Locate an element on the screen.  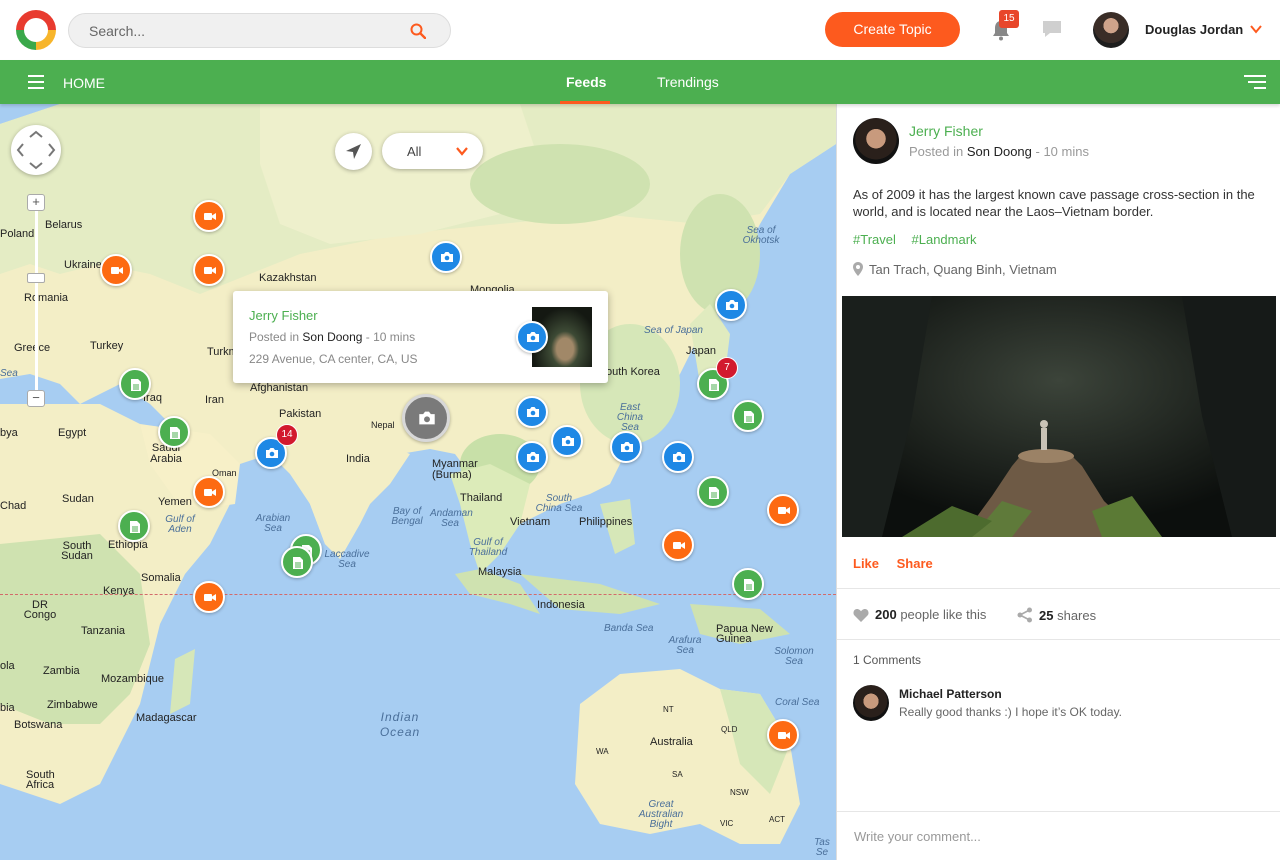
tag-link: #Landmark is located at coordinates (944, 239).